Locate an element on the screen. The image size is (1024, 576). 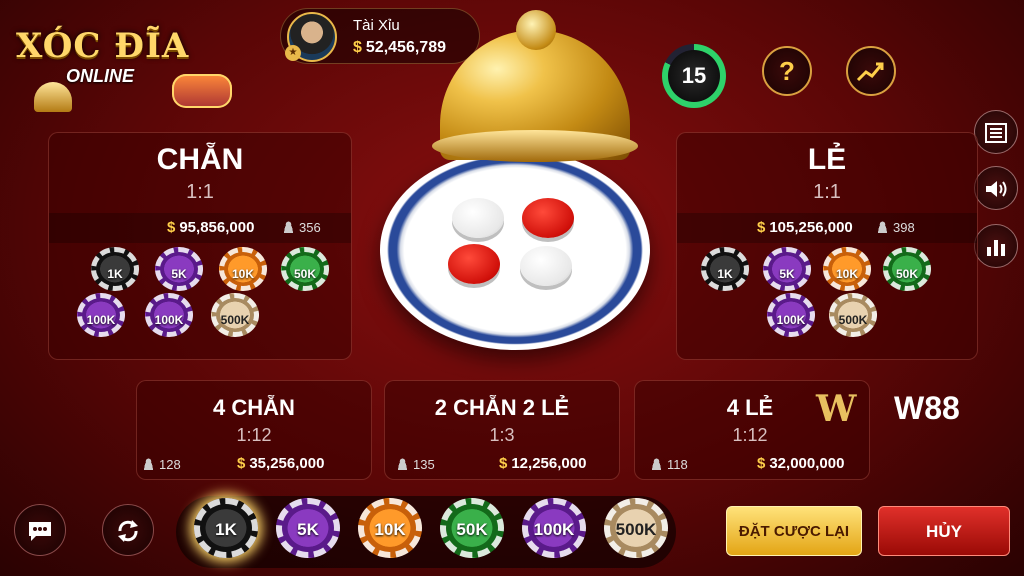
bet-panel-four-chan: 4 CHẴN 1:12 128 $35,256,000 is located at coordinates (254, 430).